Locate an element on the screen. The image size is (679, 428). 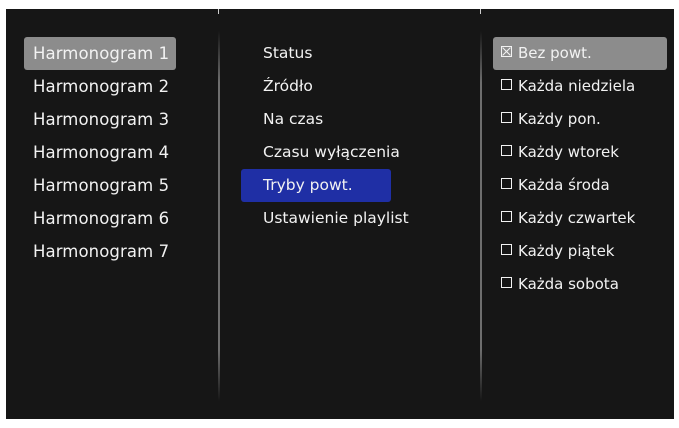
repeat-option-label: Każda sobota is located at coordinates (568, 284).